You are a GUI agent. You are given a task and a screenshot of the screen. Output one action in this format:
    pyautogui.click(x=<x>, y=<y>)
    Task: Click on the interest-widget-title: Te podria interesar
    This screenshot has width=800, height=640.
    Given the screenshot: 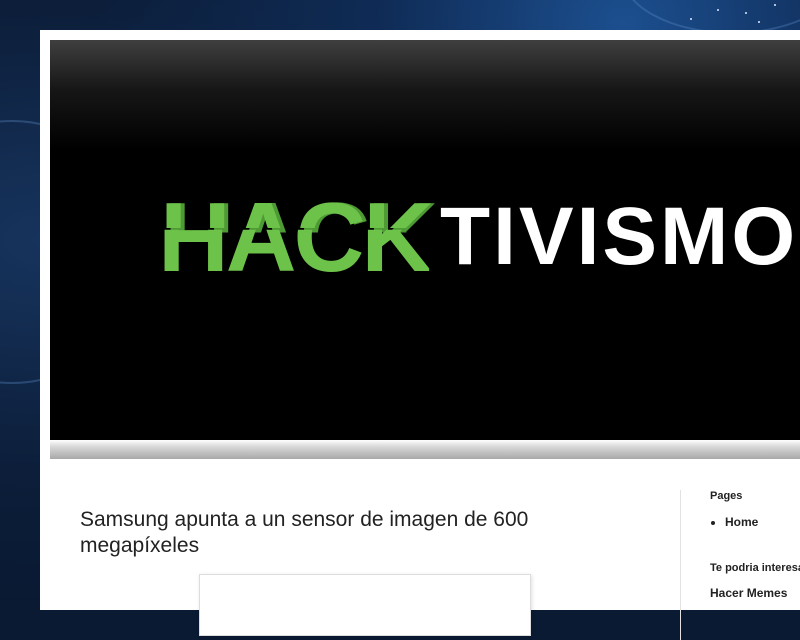 What is the action you would take?
    pyautogui.click(x=755, y=568)
    